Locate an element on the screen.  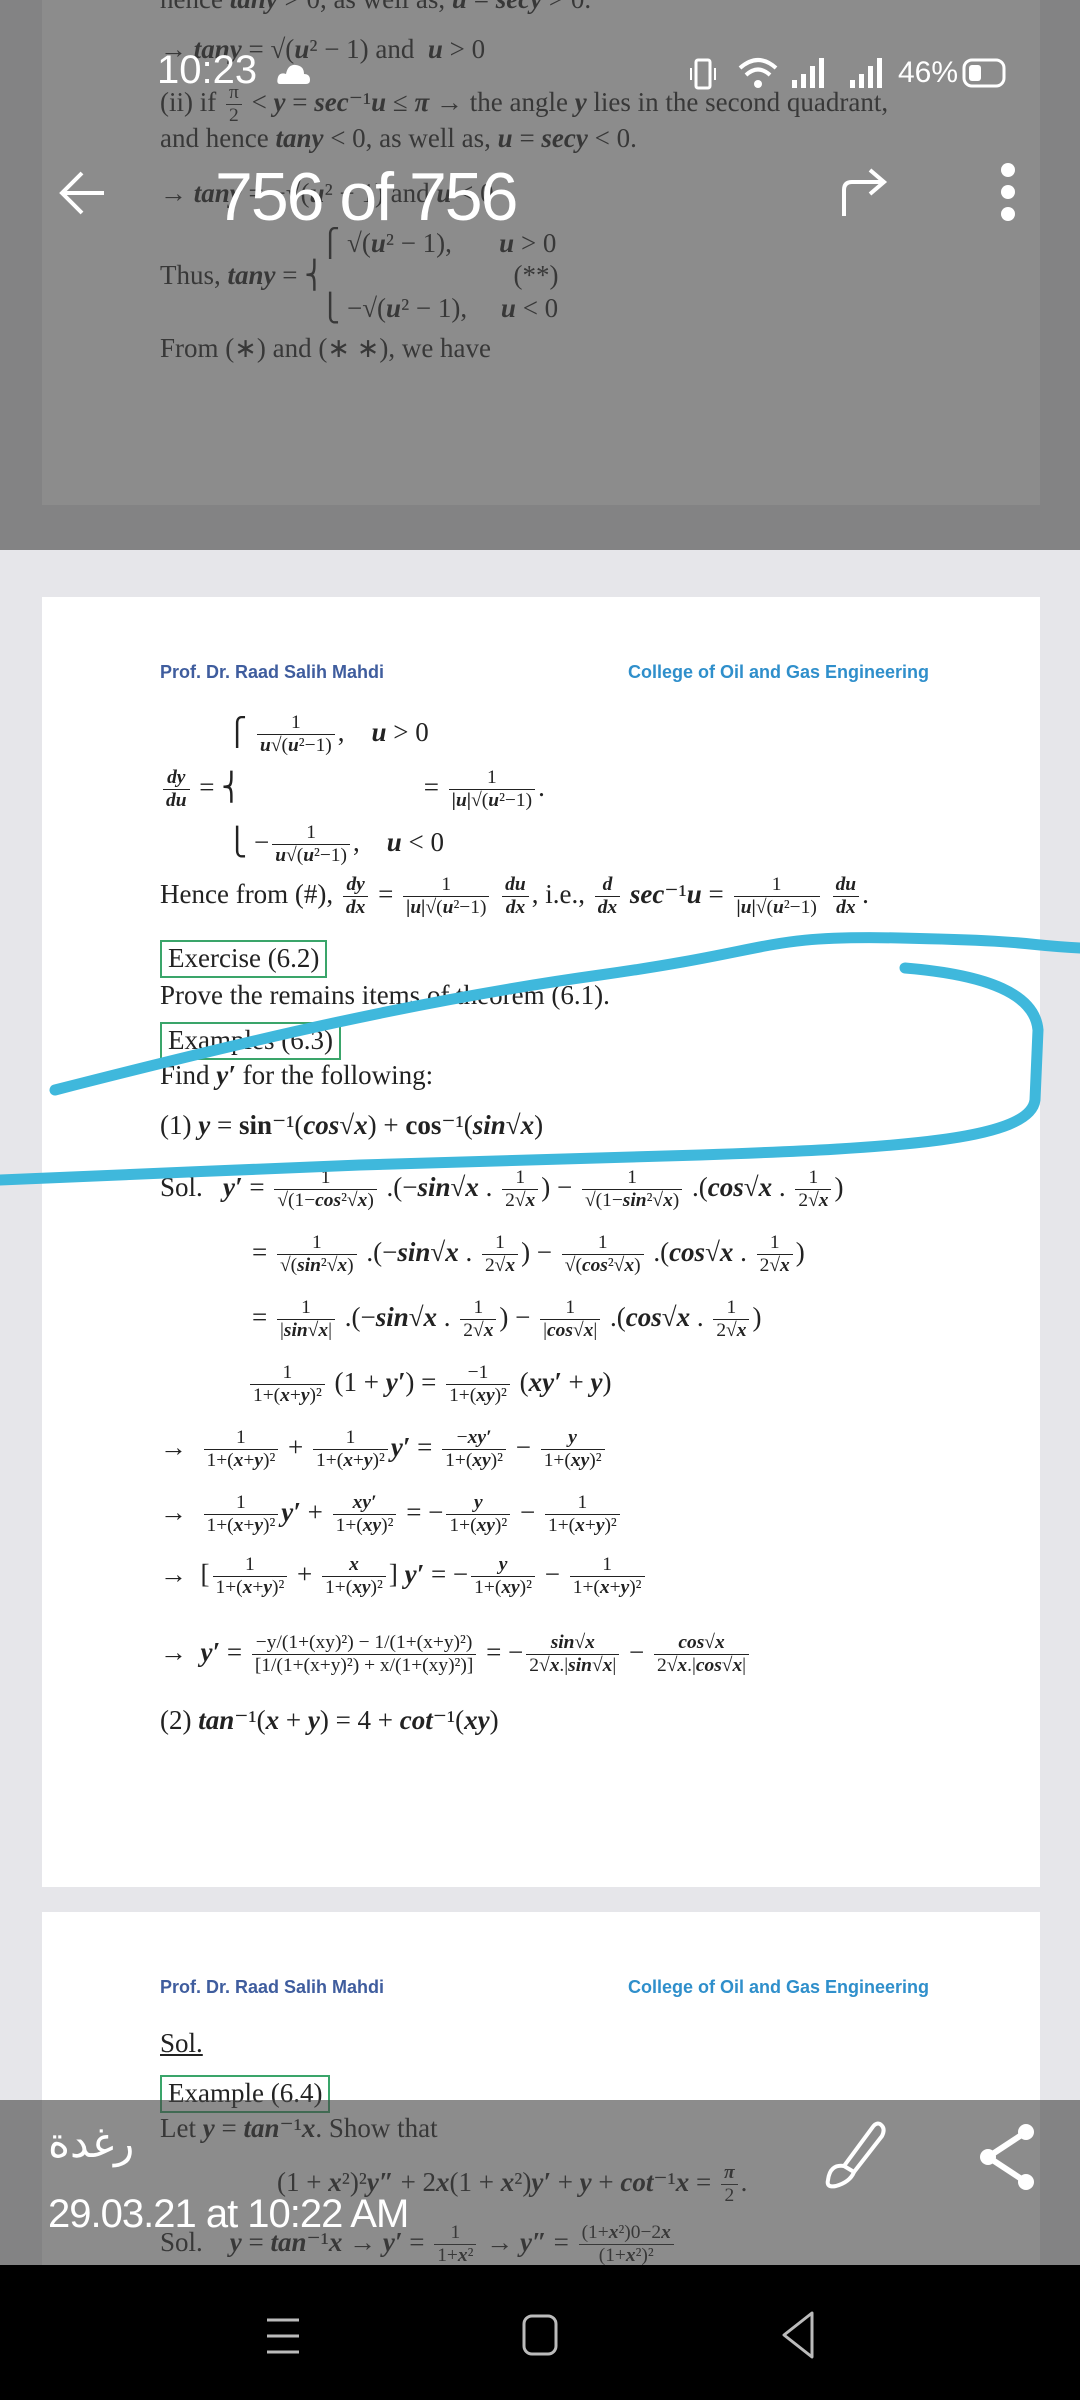
doc-line: ⎧ 1 u√(u²−1), u > 0 is located at coordinates (328, 735).